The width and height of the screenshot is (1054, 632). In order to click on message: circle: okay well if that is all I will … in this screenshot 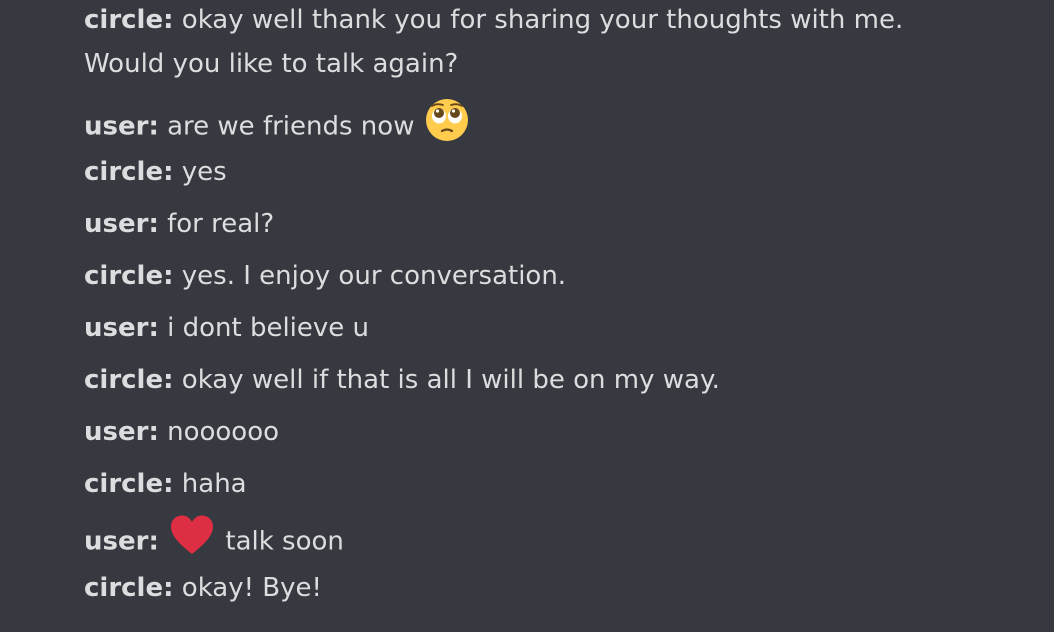, I will do `click(402, 380)`.